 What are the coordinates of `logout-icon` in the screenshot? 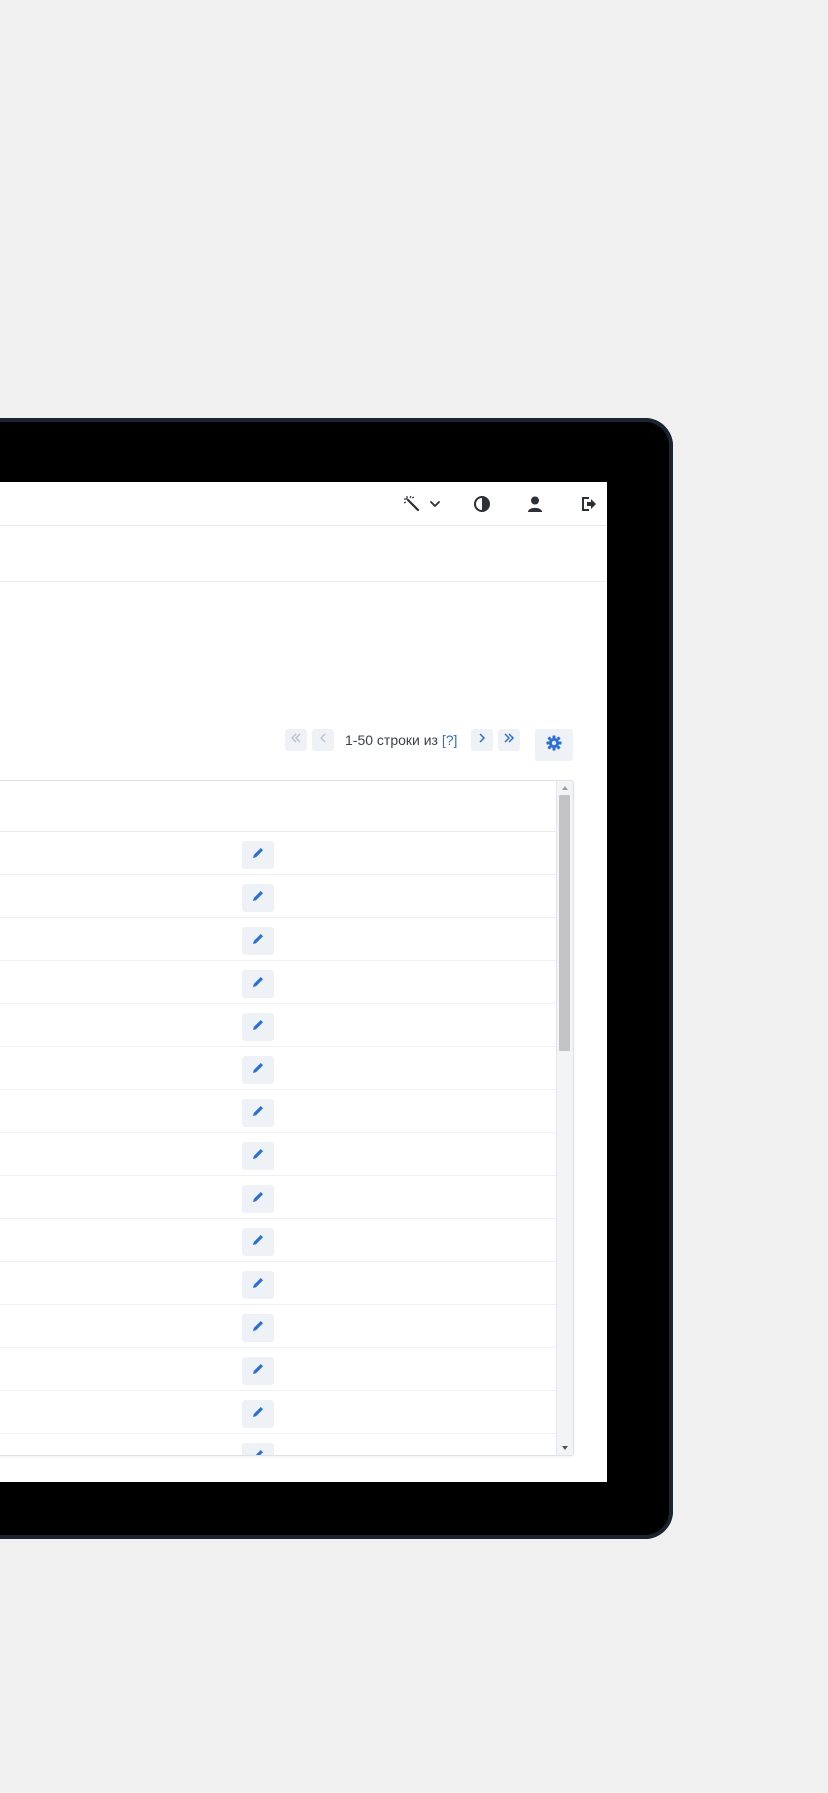 It's located at (589, 504).